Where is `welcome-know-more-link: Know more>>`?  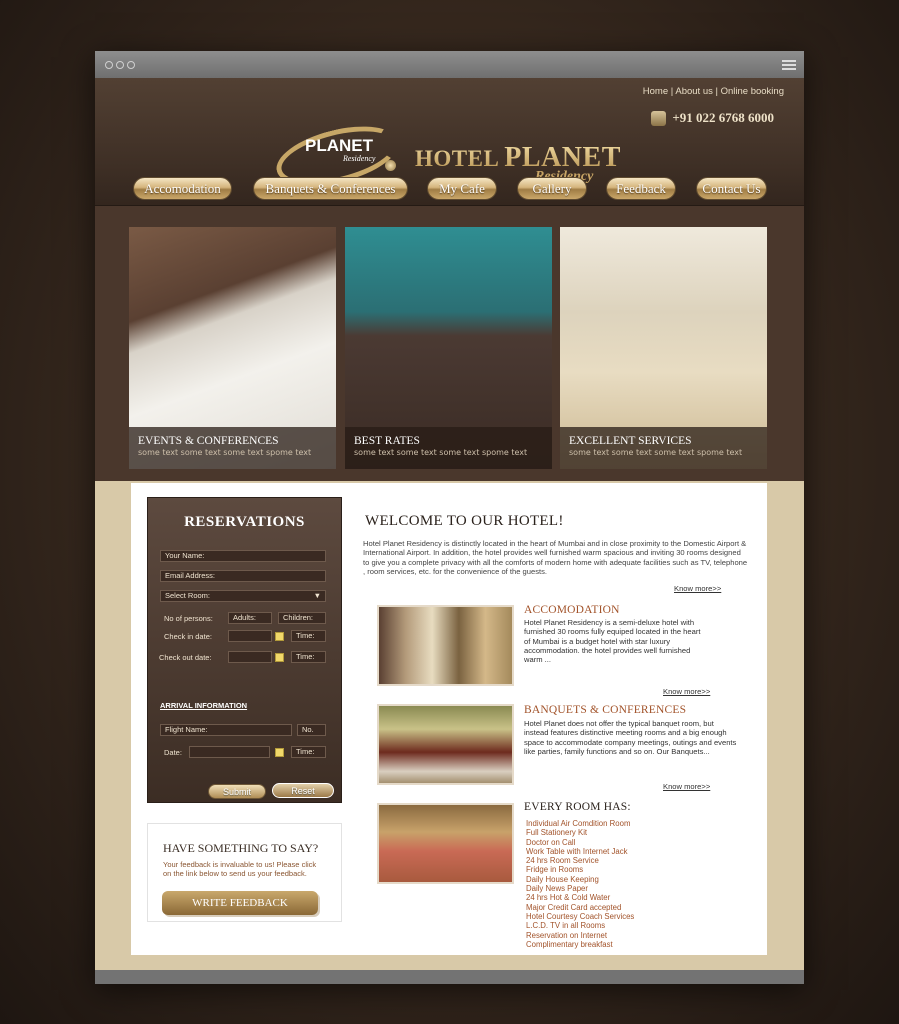 welcome-know-more-link: Know more>> is located at coordinates (697, 588).